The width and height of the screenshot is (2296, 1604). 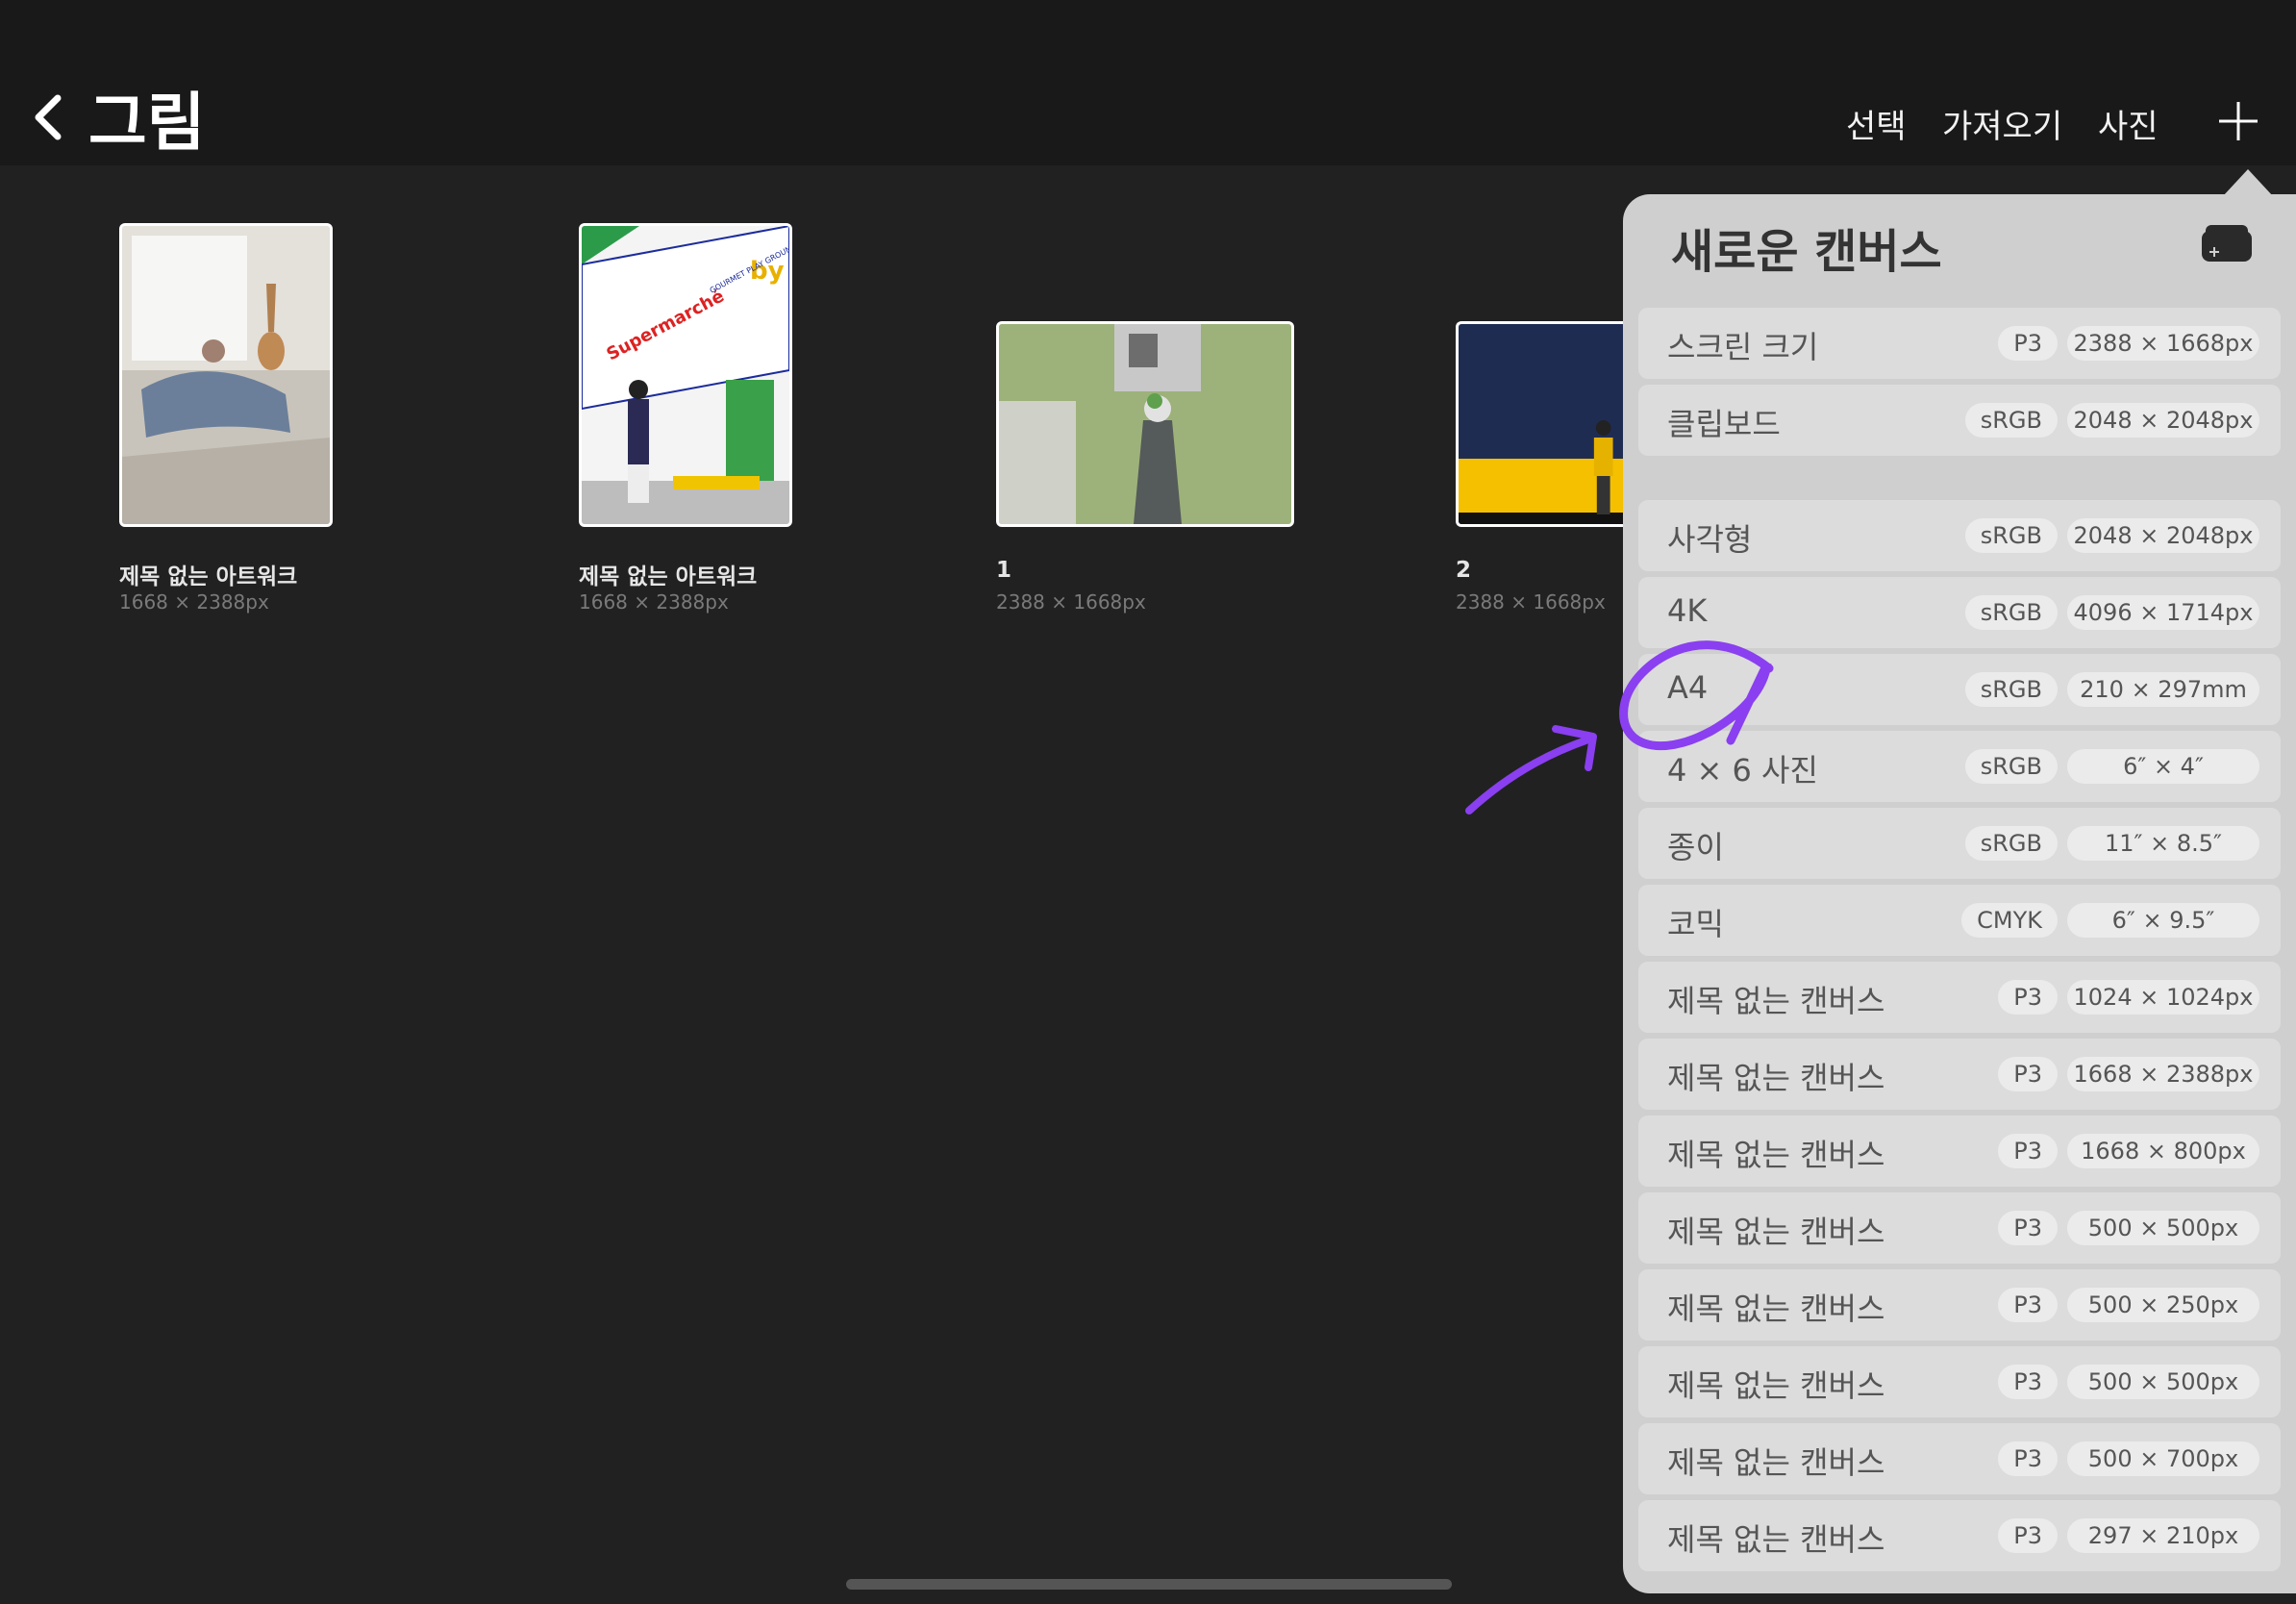 What do you see at coordinates (1004, 570) in the screenshot?
I see `artwork-name: 1` at bounding box center [1004, 570].